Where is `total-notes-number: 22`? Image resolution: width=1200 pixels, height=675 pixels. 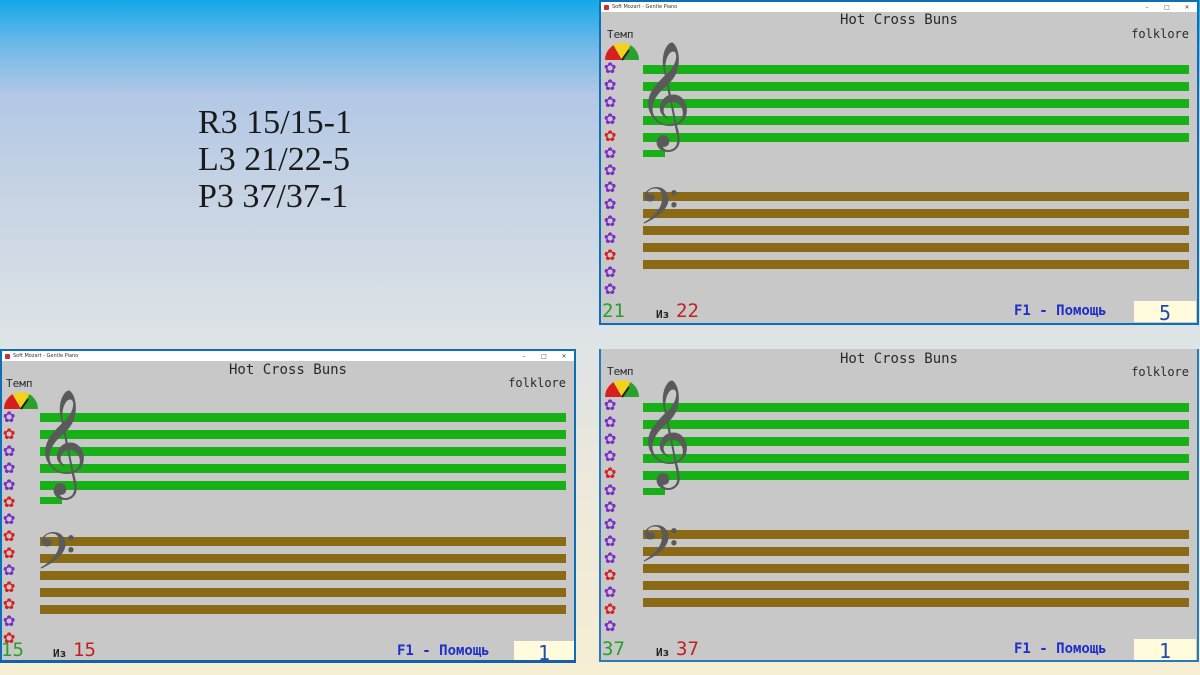
total-notes-number: 22 is located at coordinates (687, 311).